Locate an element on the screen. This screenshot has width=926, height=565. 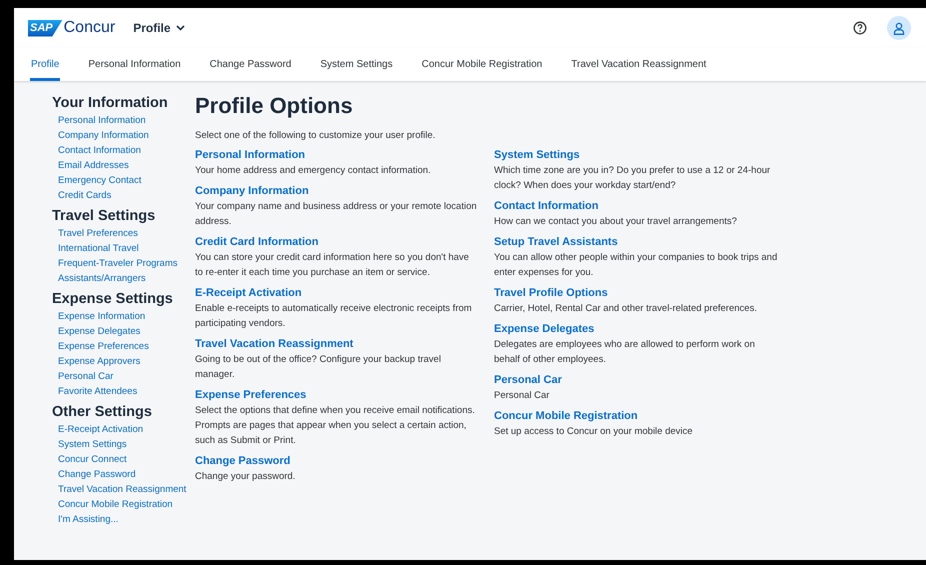
option-link: Company Information is located at coordinates (252, 191).